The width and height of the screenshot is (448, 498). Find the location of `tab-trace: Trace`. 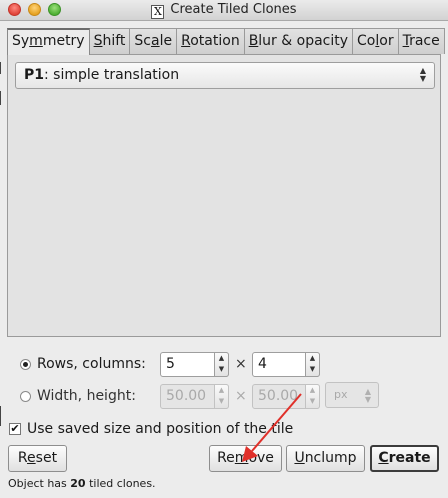

tab-trace: Trace is located at coordinates (421, 41).